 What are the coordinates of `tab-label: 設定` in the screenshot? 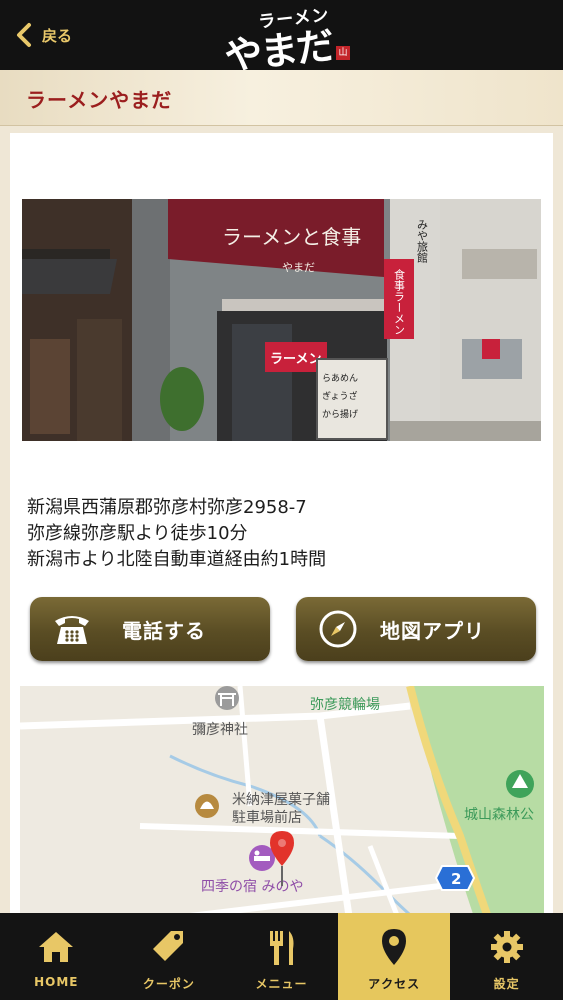 It's located at (506, 984).